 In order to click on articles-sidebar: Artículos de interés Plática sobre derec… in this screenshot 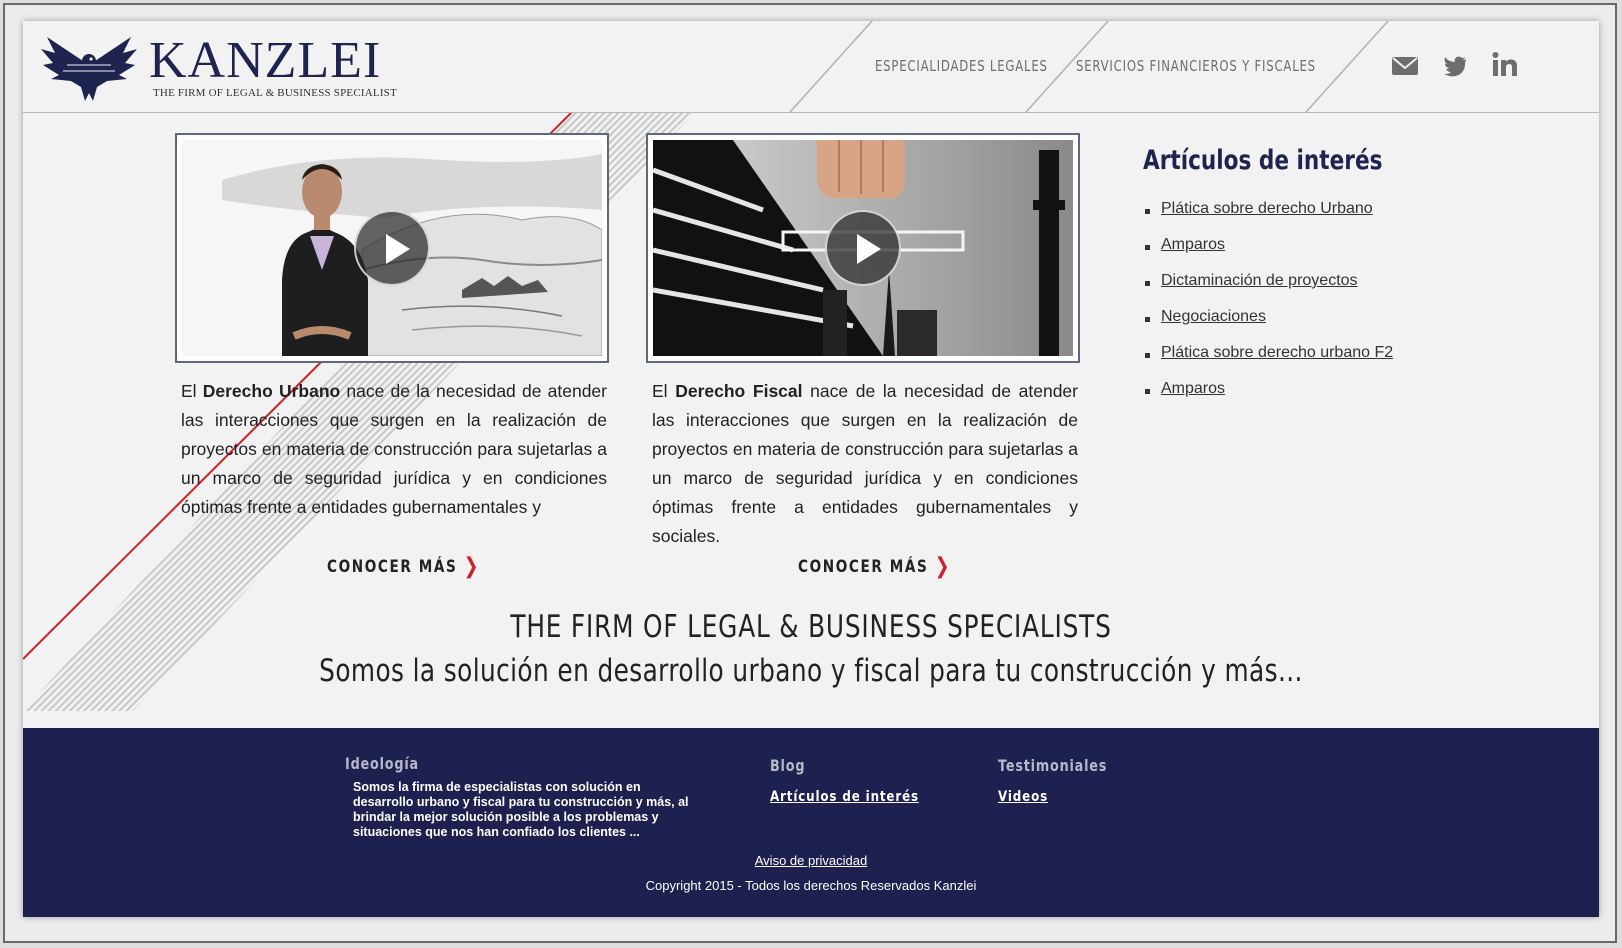, I will do `click(1353, 280)`.